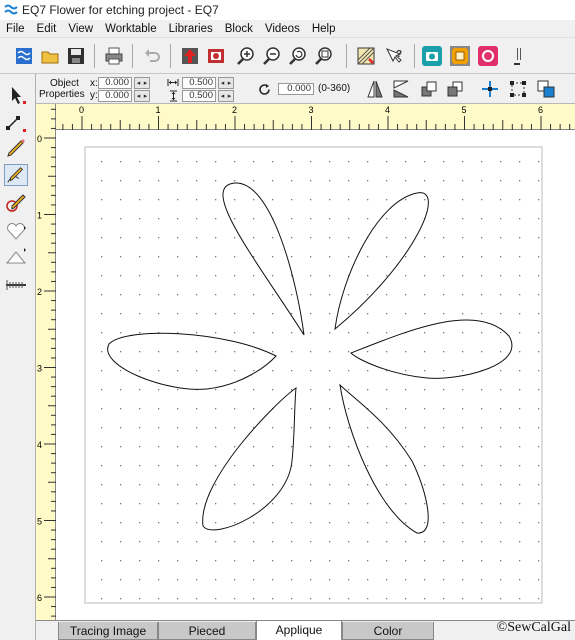 Image resolution: width=575 pixels, height=640 pixels. Describe the element at coordinates (239, 29) in the screenshot. I see `menu-block: Block` at that location.